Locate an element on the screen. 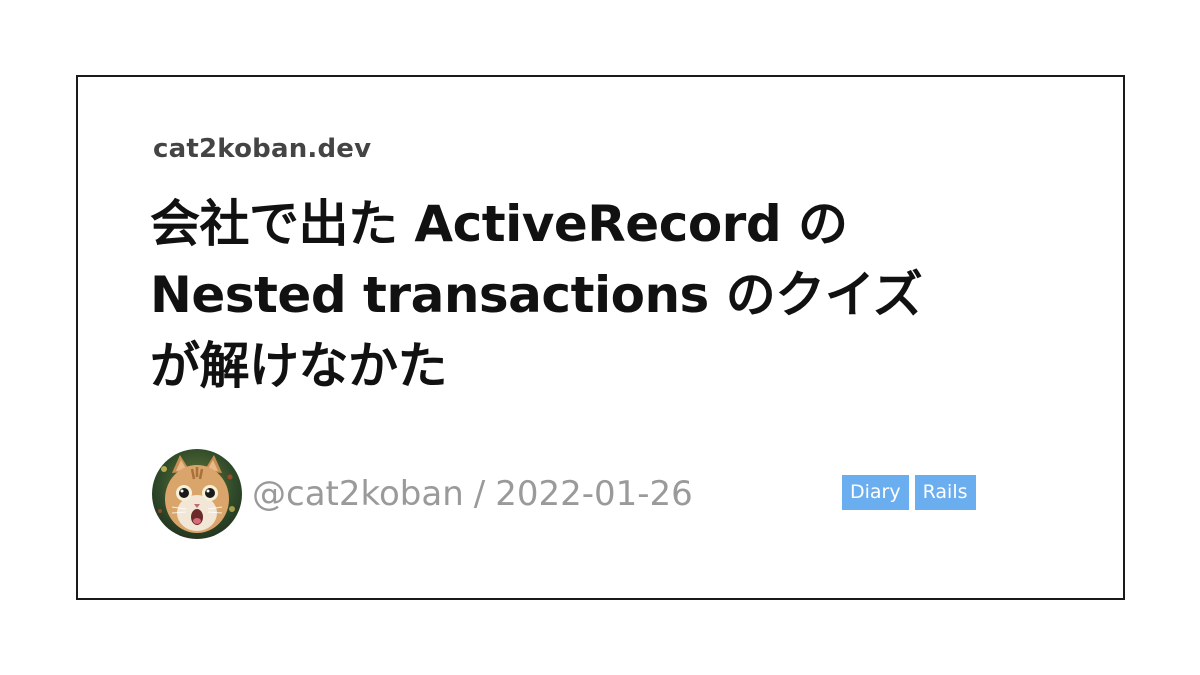  post-title-line-3: が解けなかた is located at coordinates (299, 366).